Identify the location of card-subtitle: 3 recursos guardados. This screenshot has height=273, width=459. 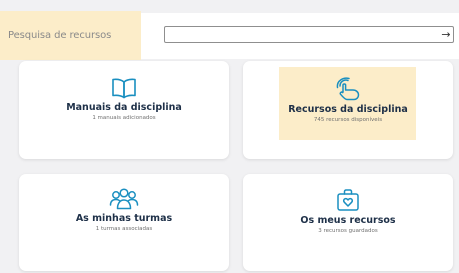
(348, 231).